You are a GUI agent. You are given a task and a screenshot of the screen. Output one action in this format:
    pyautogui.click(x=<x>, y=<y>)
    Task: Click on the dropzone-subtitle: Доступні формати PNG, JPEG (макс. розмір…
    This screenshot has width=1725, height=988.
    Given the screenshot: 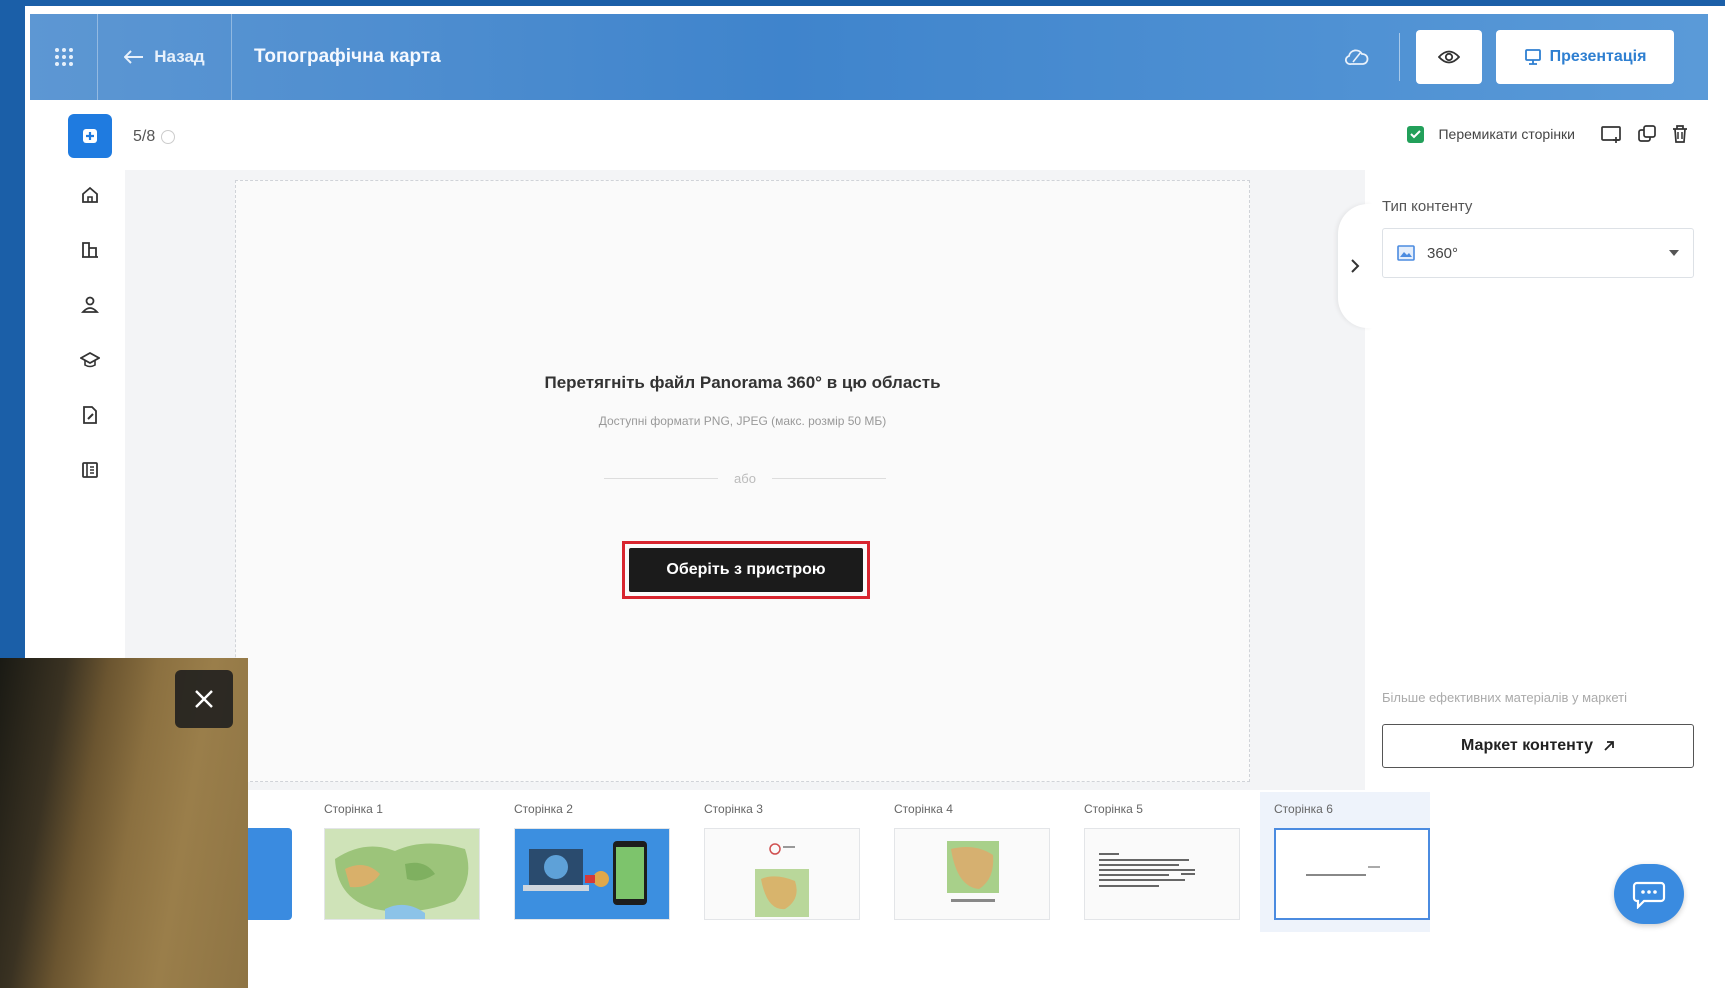 What is the action you would take?
    pyautogui.click(x=742, y=421)
    